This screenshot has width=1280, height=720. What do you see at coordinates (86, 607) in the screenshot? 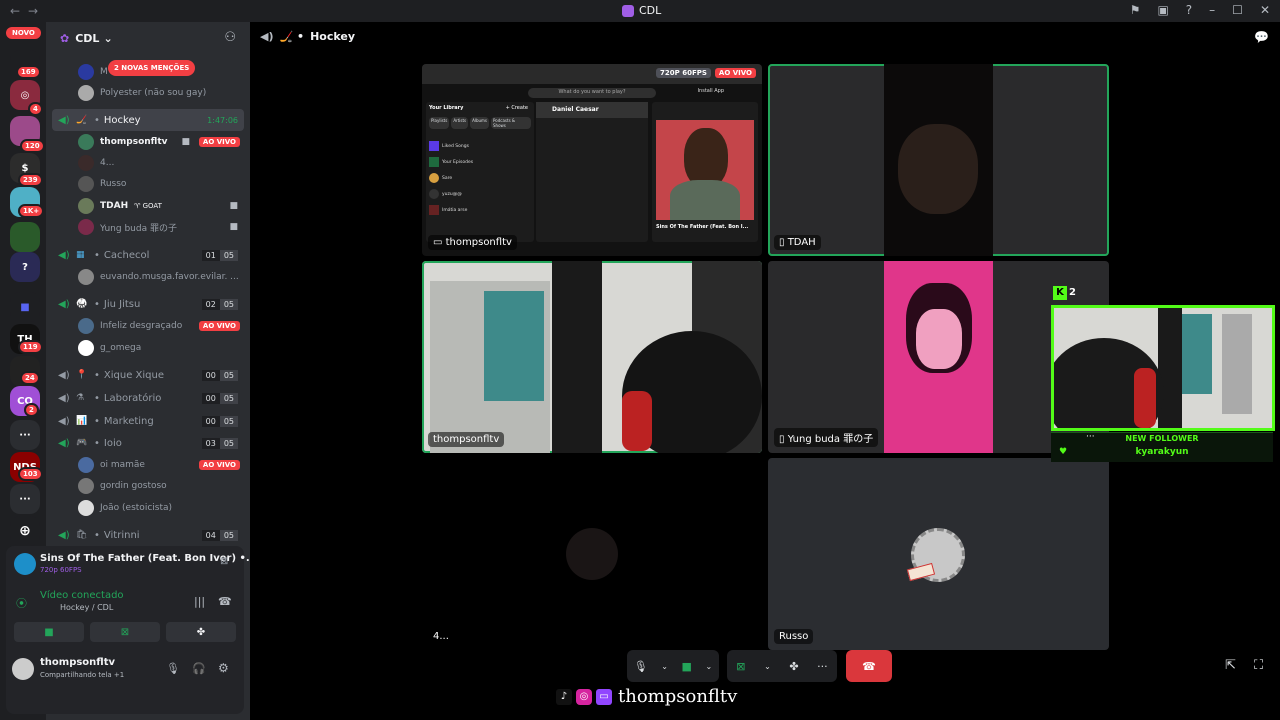
I see `voice-location: Hockey / CDL` at bounding box center [86, 607].